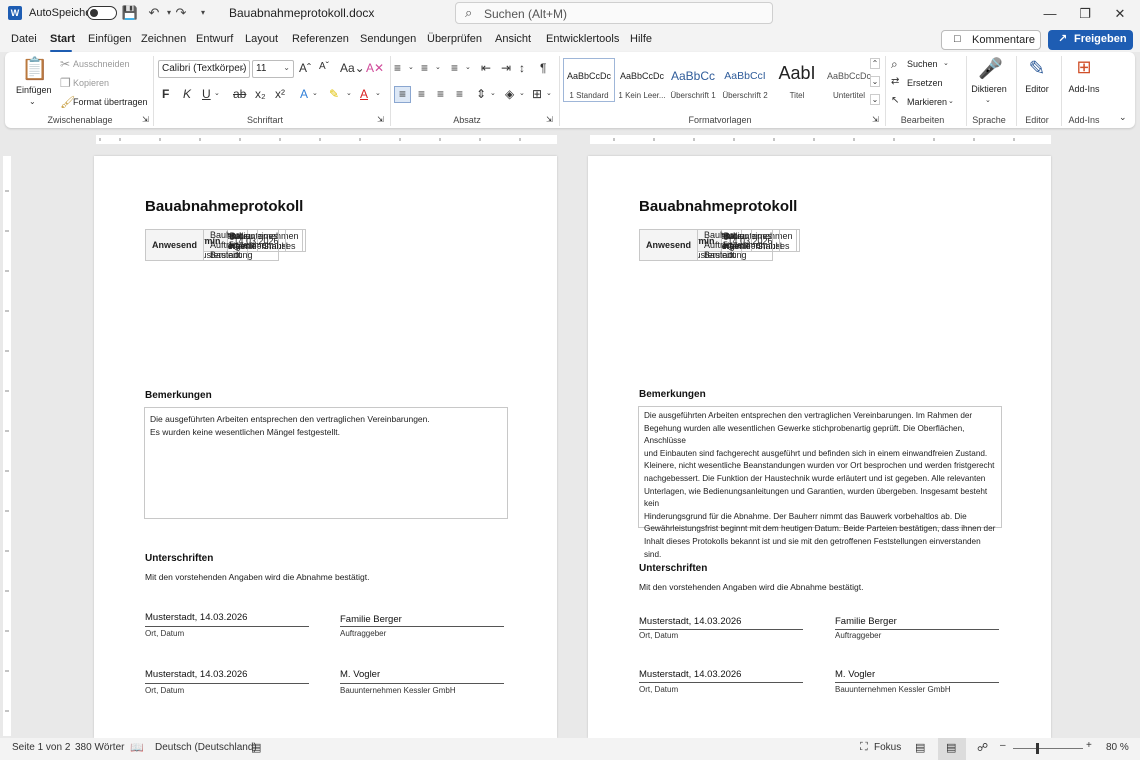 Image resolution: width=1140 pixels, height=760 pixels. I want to click on cut-button: Ausschneiden, so click(101, 64).